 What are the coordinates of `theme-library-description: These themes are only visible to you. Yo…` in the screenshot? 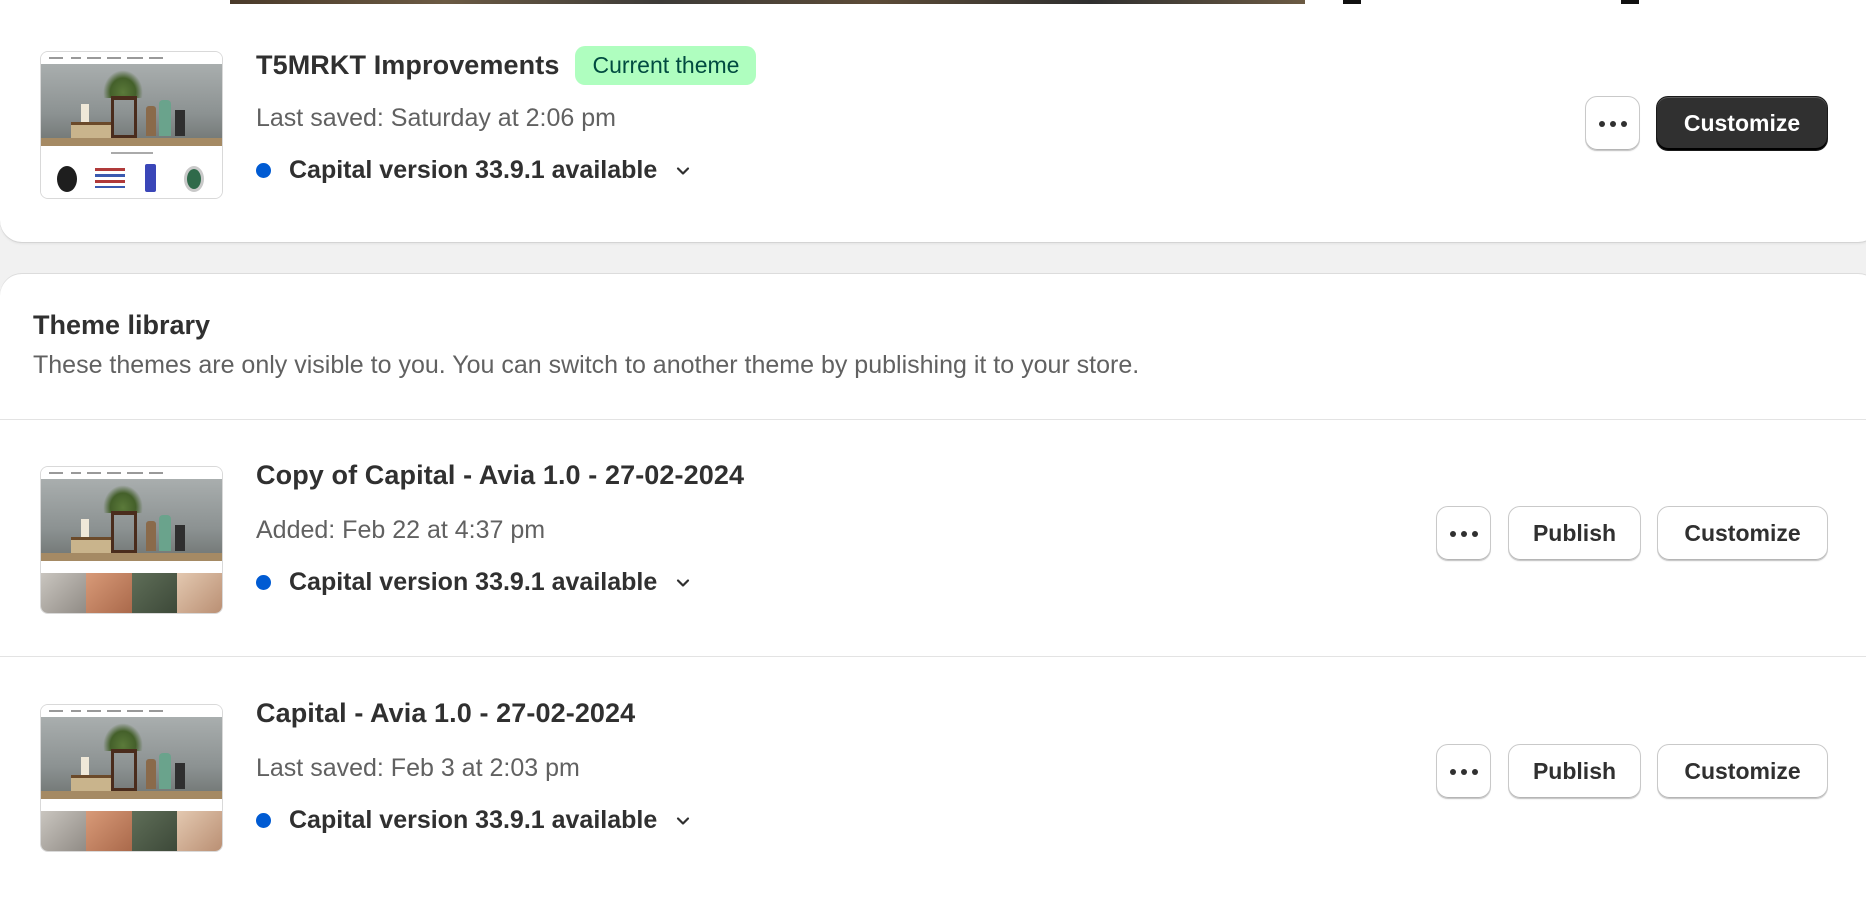 It's located at (586, 365).